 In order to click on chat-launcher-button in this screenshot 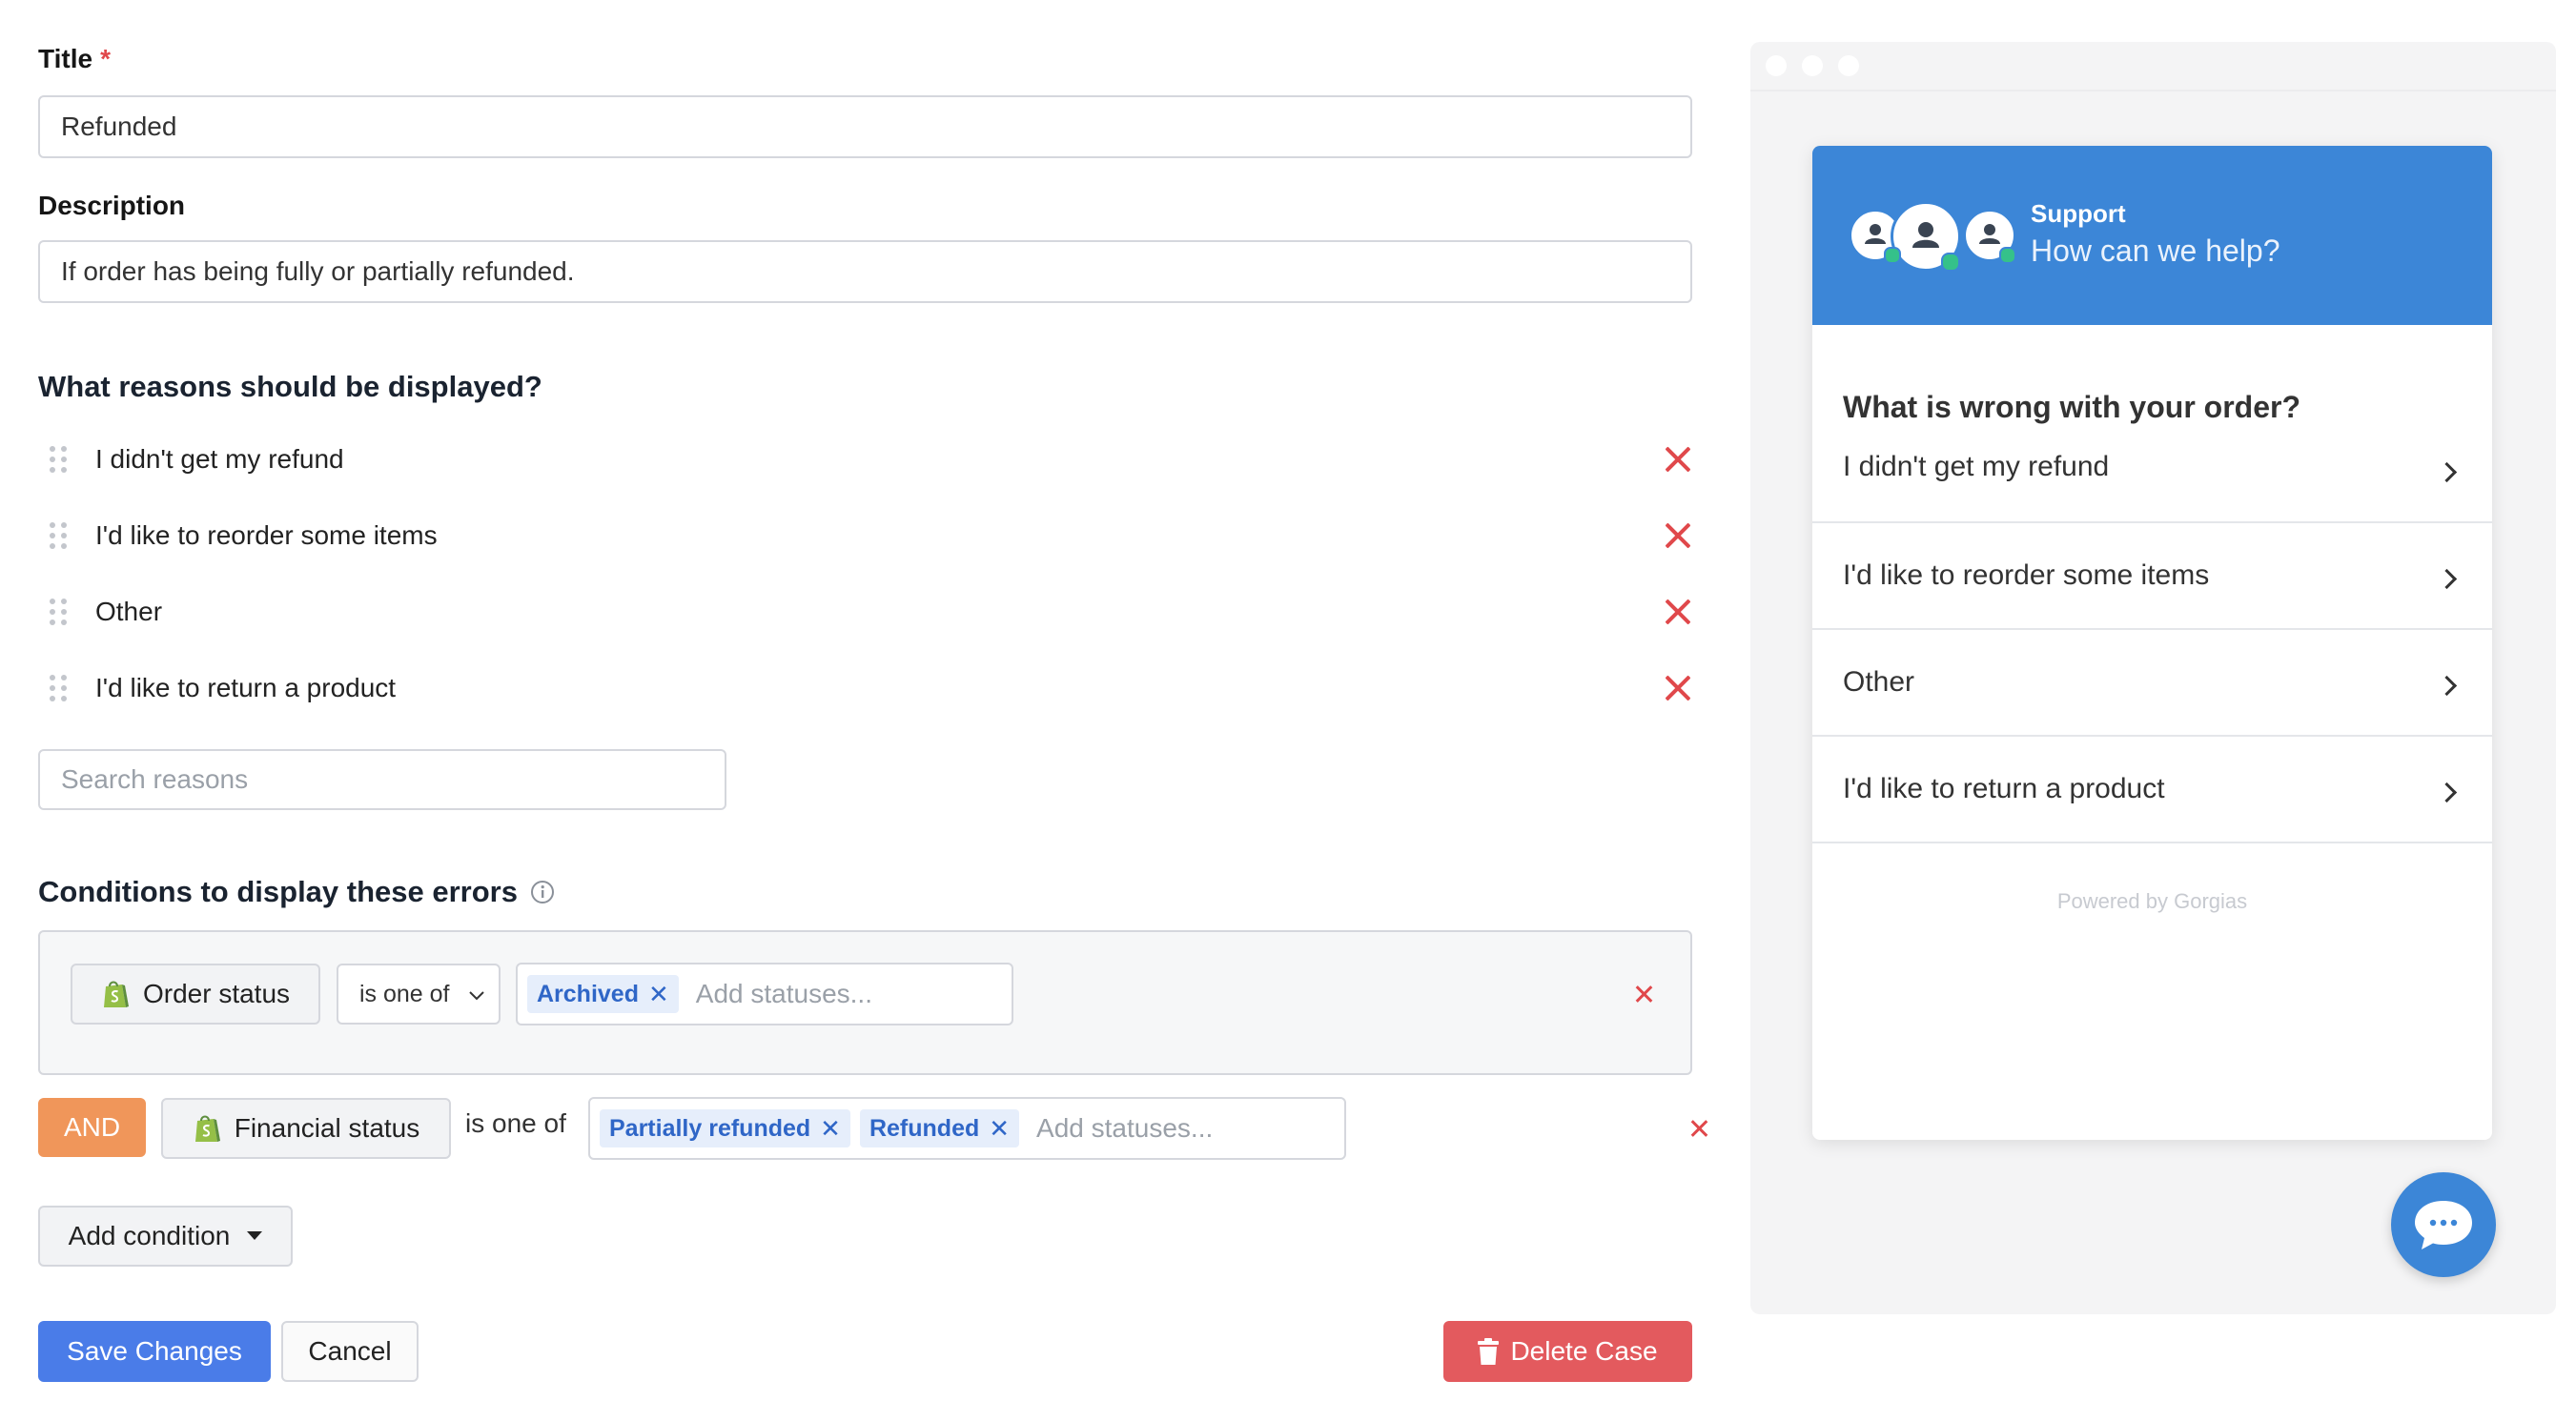, I will do `click(2443, 1224)`.